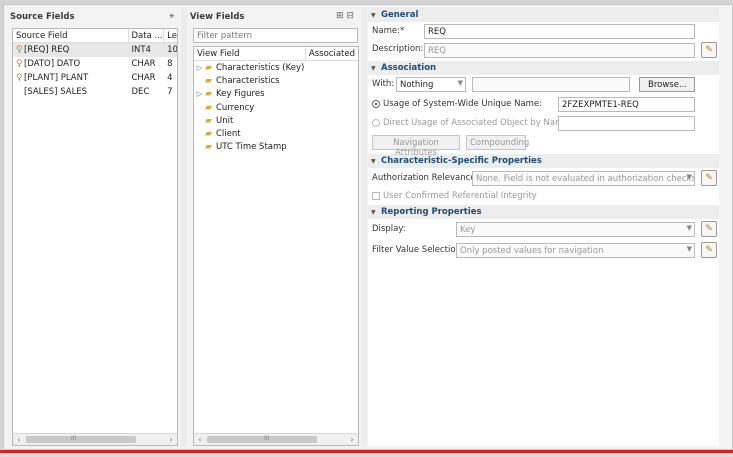 This screenshot has width=733, height=457. I want to click on navigation-attributes-button: Navigation Attributes, so click(416, 146).